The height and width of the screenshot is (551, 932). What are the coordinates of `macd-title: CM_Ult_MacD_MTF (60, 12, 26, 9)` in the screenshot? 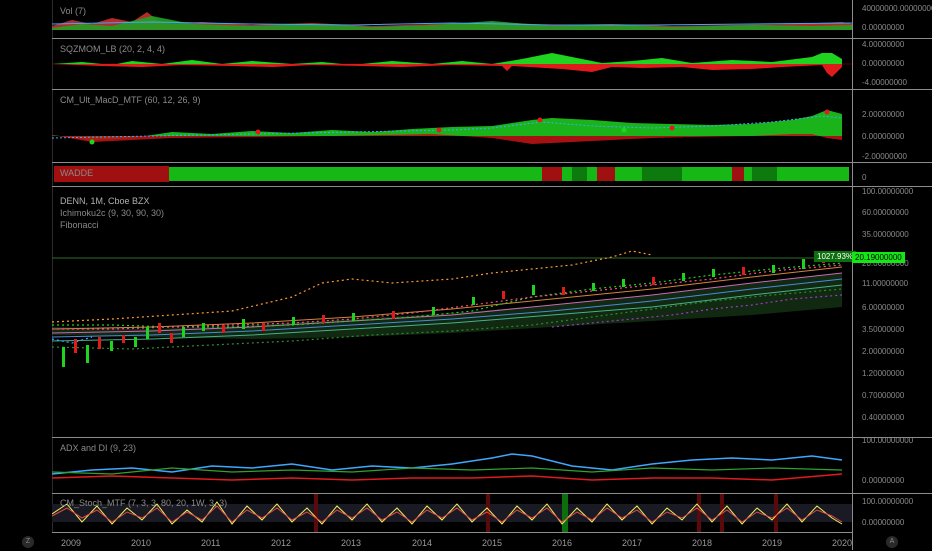 It's located at (130, 100).